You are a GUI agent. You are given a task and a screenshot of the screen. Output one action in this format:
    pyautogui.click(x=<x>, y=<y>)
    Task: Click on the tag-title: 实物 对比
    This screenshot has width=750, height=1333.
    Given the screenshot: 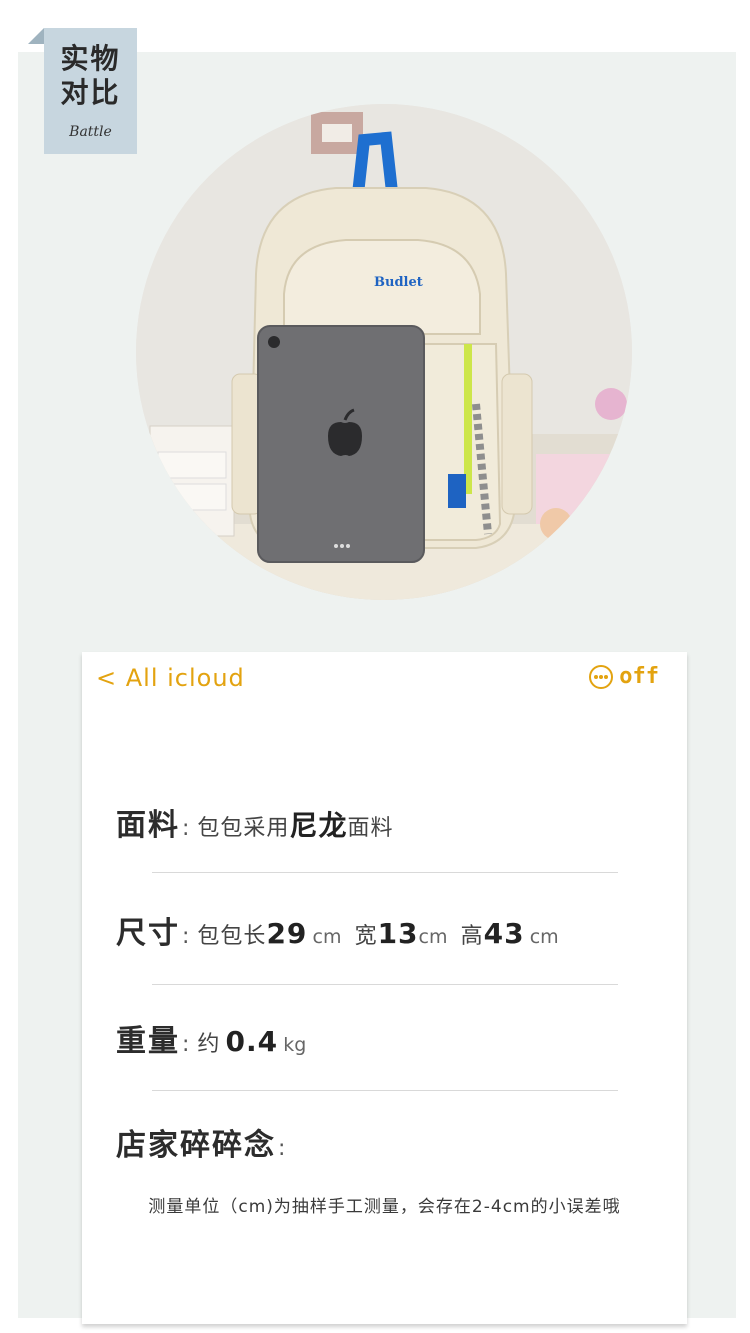 What is the action you would take?
    pyautogui.click(x=90, y=76)
    